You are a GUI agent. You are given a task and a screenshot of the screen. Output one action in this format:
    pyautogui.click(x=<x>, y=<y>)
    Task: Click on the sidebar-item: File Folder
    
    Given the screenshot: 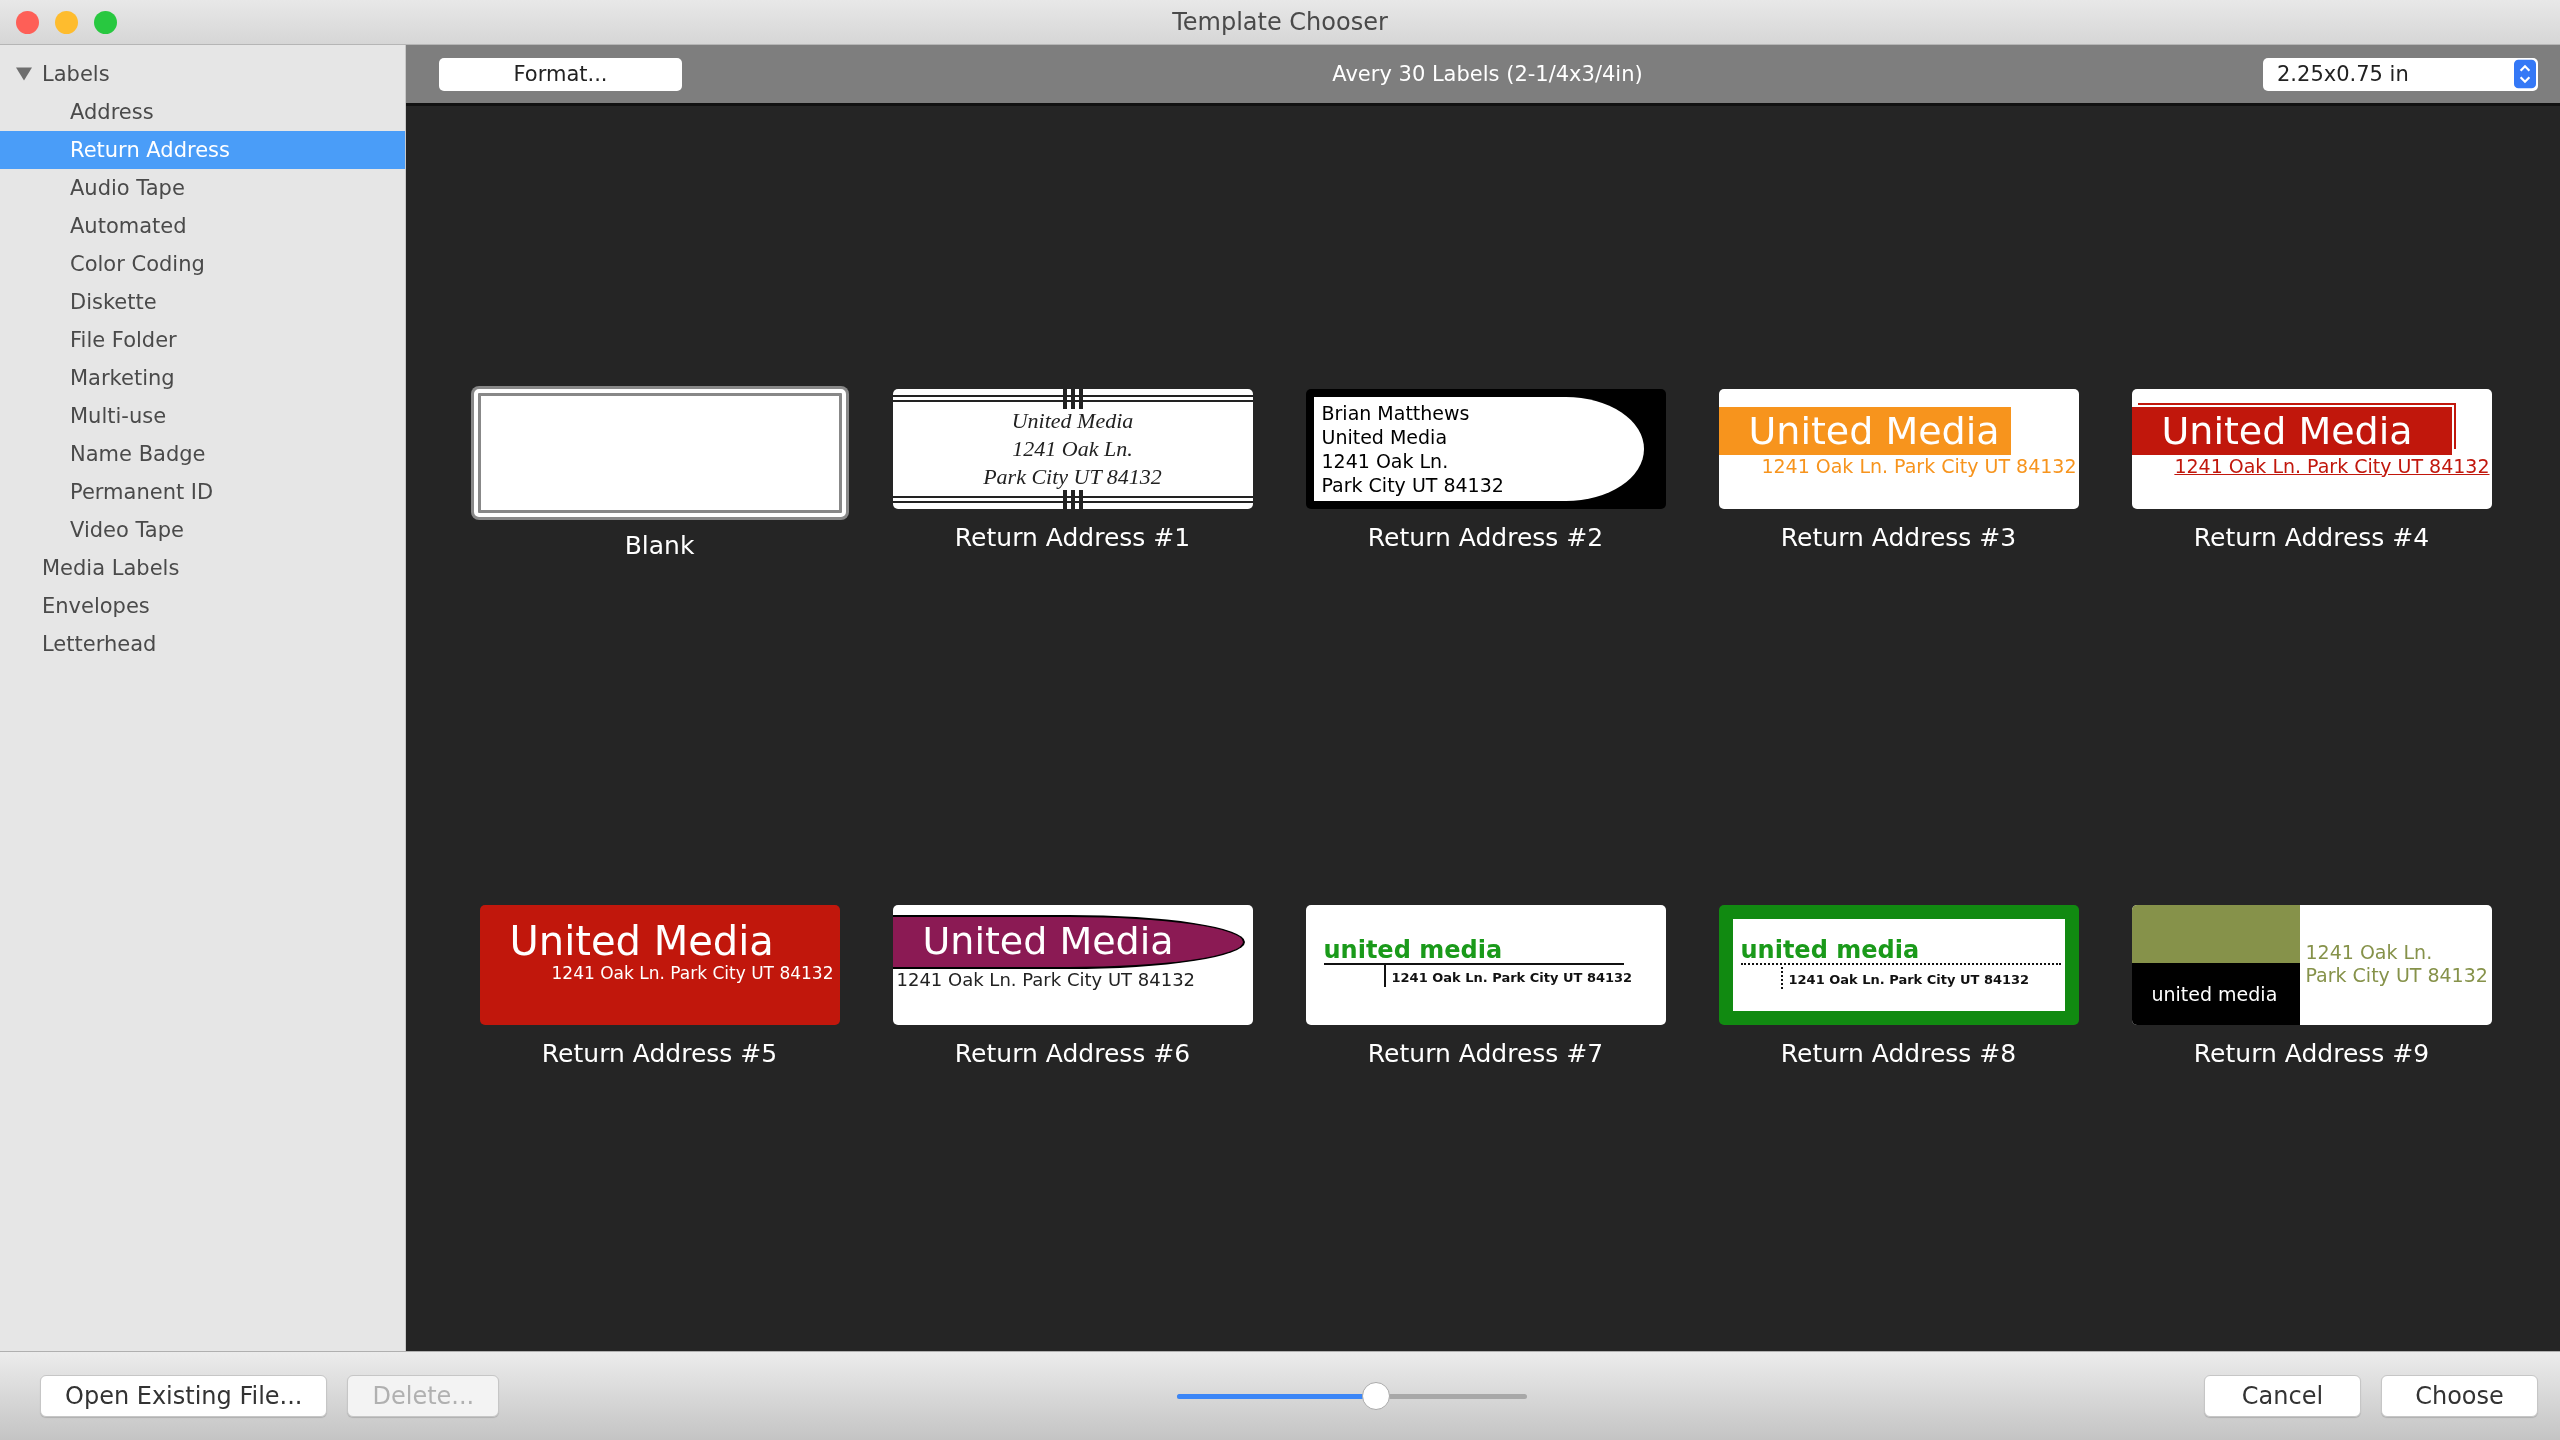 What is the action you would take?
    pyautogui.click(x=202, y=340)
    